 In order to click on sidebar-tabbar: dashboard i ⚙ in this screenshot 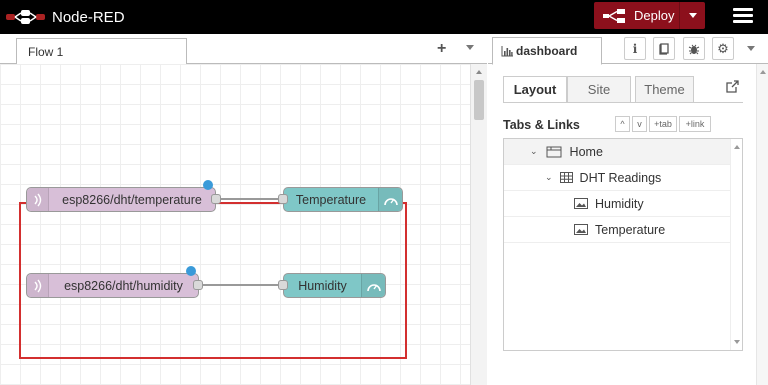, I will do `click(628, 49)`.